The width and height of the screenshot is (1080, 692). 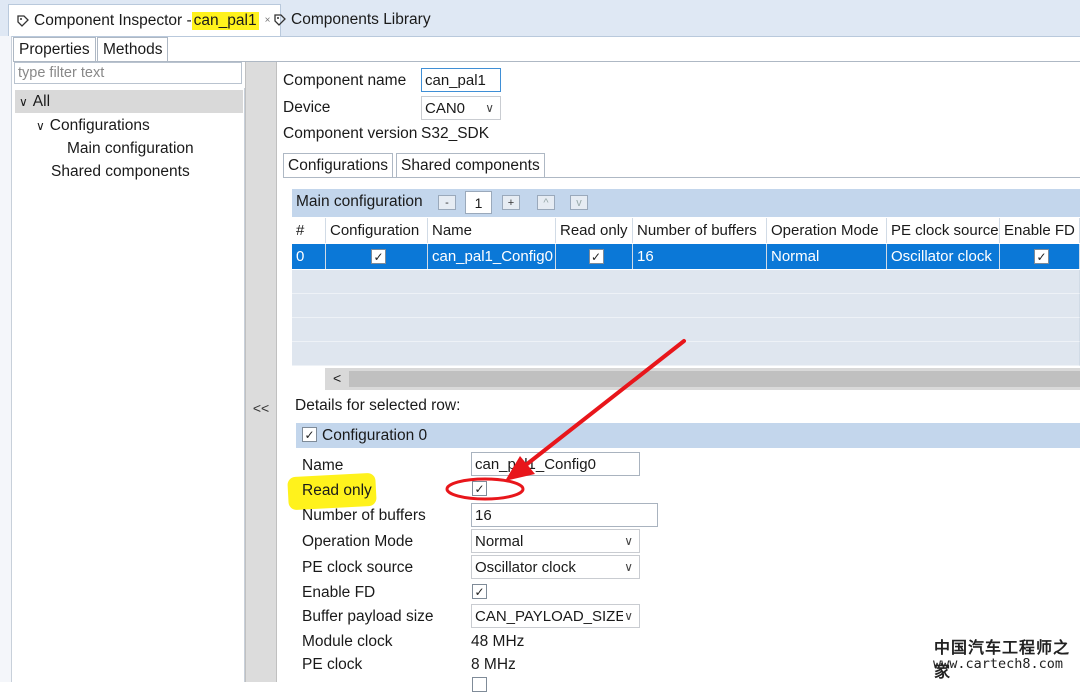 I want to click on annotation-overlay, so click(x=565, y=420).